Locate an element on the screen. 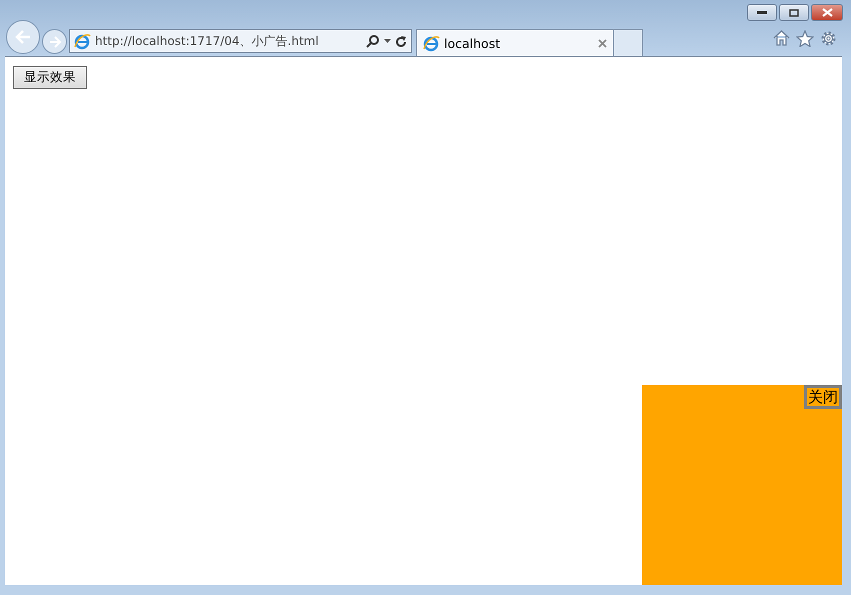  back-button is located at coordinates (23, 37).